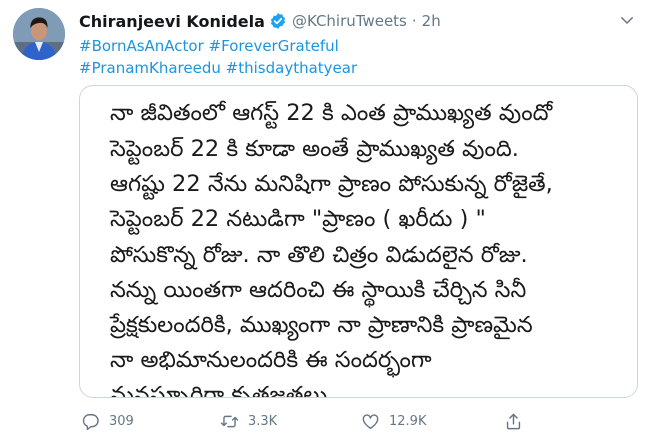 Image resolution: width=650 pixels, height=443 pixels. What do you see at coordinates (291, 68) in the screenshot?
I see `hashtag-link: #thisdaythatyear` at bounding box center [291, 68].